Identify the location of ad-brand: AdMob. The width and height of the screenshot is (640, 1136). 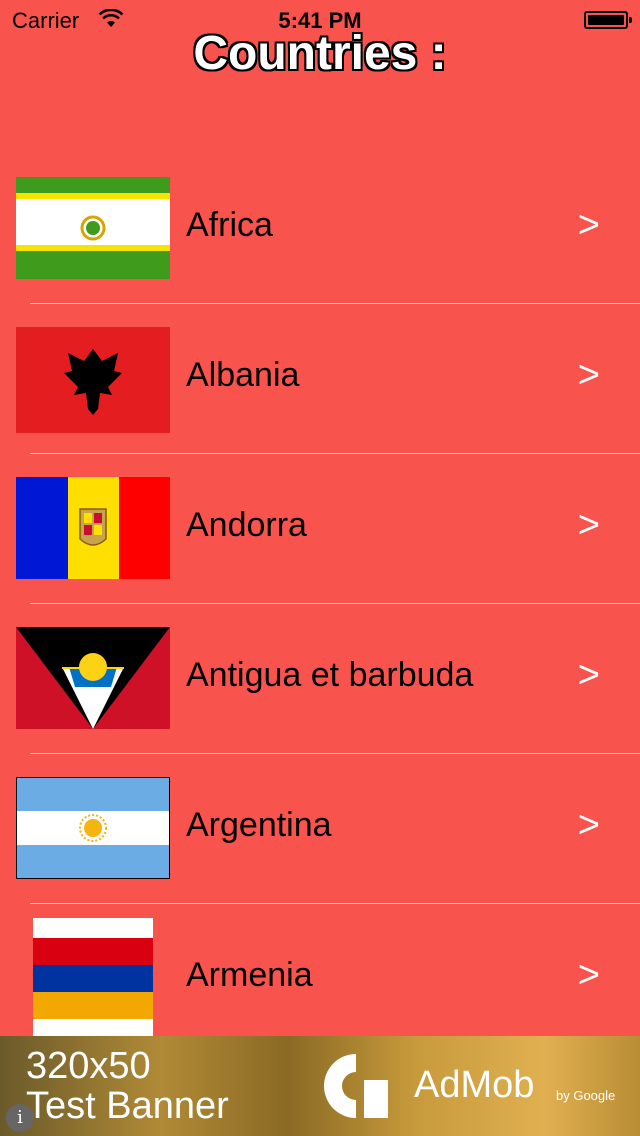
(474, 1085).